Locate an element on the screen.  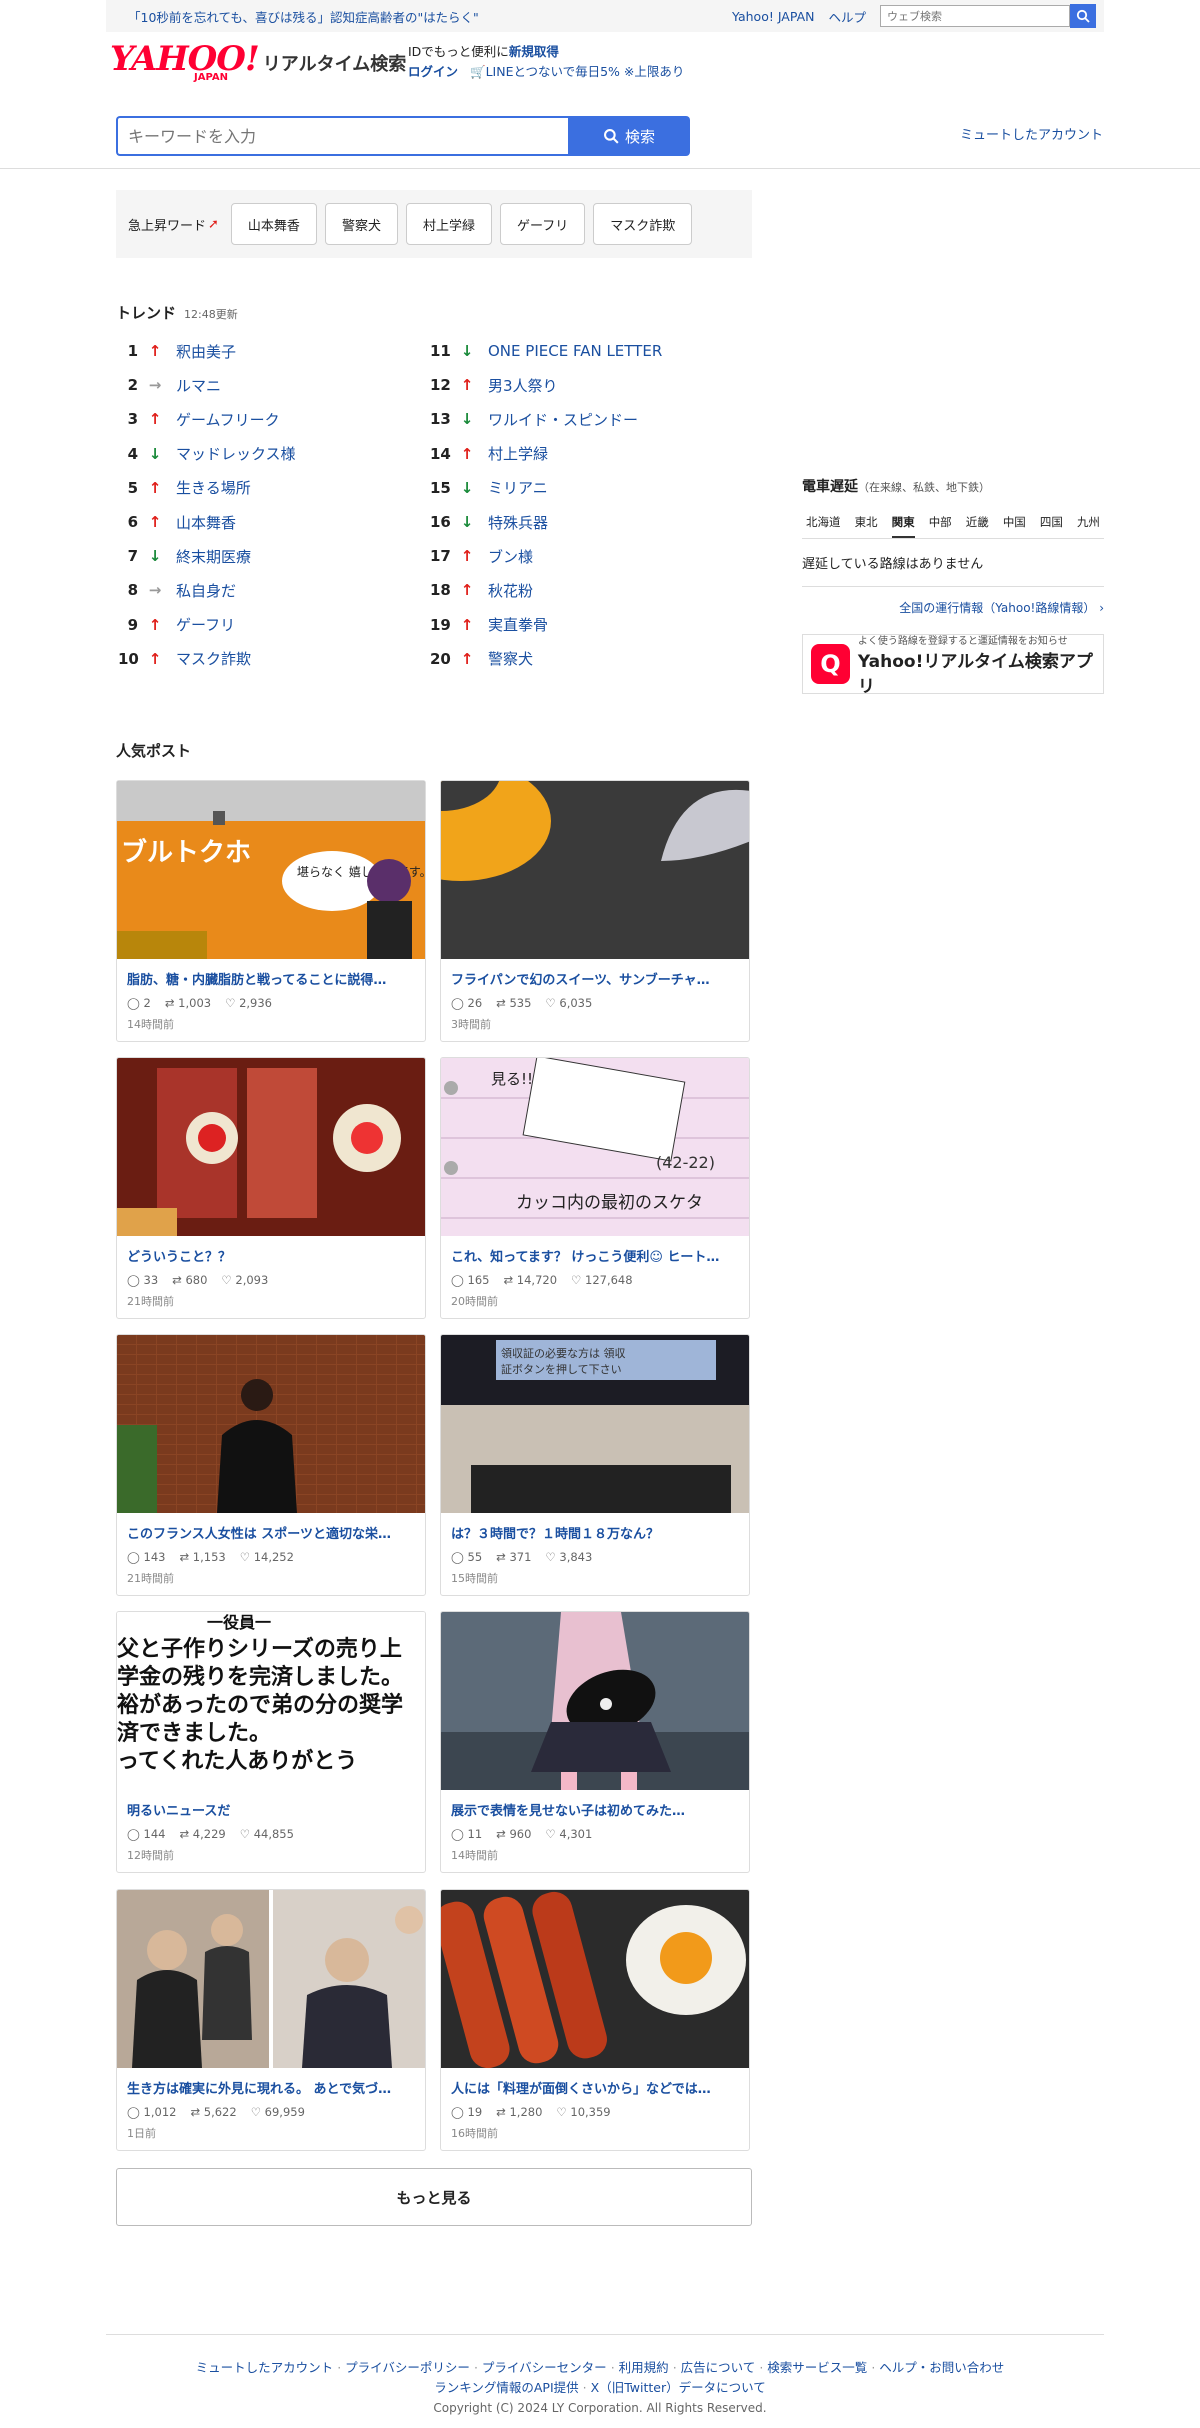
retweet-count: ⇄ 371 is located at coordinates (513, 1557).